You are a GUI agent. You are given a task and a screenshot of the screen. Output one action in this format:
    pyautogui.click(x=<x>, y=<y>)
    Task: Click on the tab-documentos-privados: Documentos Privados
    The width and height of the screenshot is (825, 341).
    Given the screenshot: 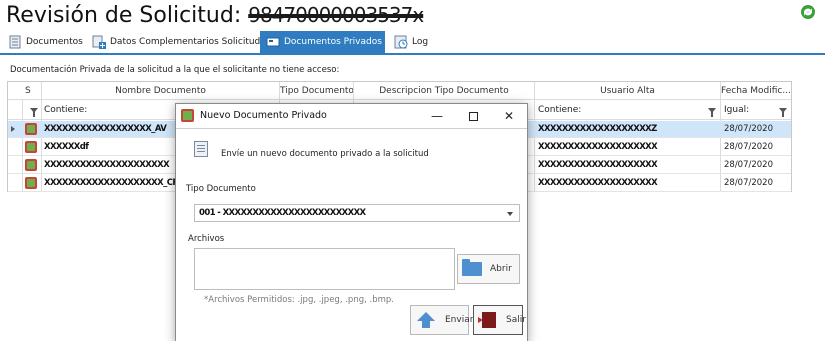 What is the action you would take?
    pyautogui.click(x=322, y=42)
    